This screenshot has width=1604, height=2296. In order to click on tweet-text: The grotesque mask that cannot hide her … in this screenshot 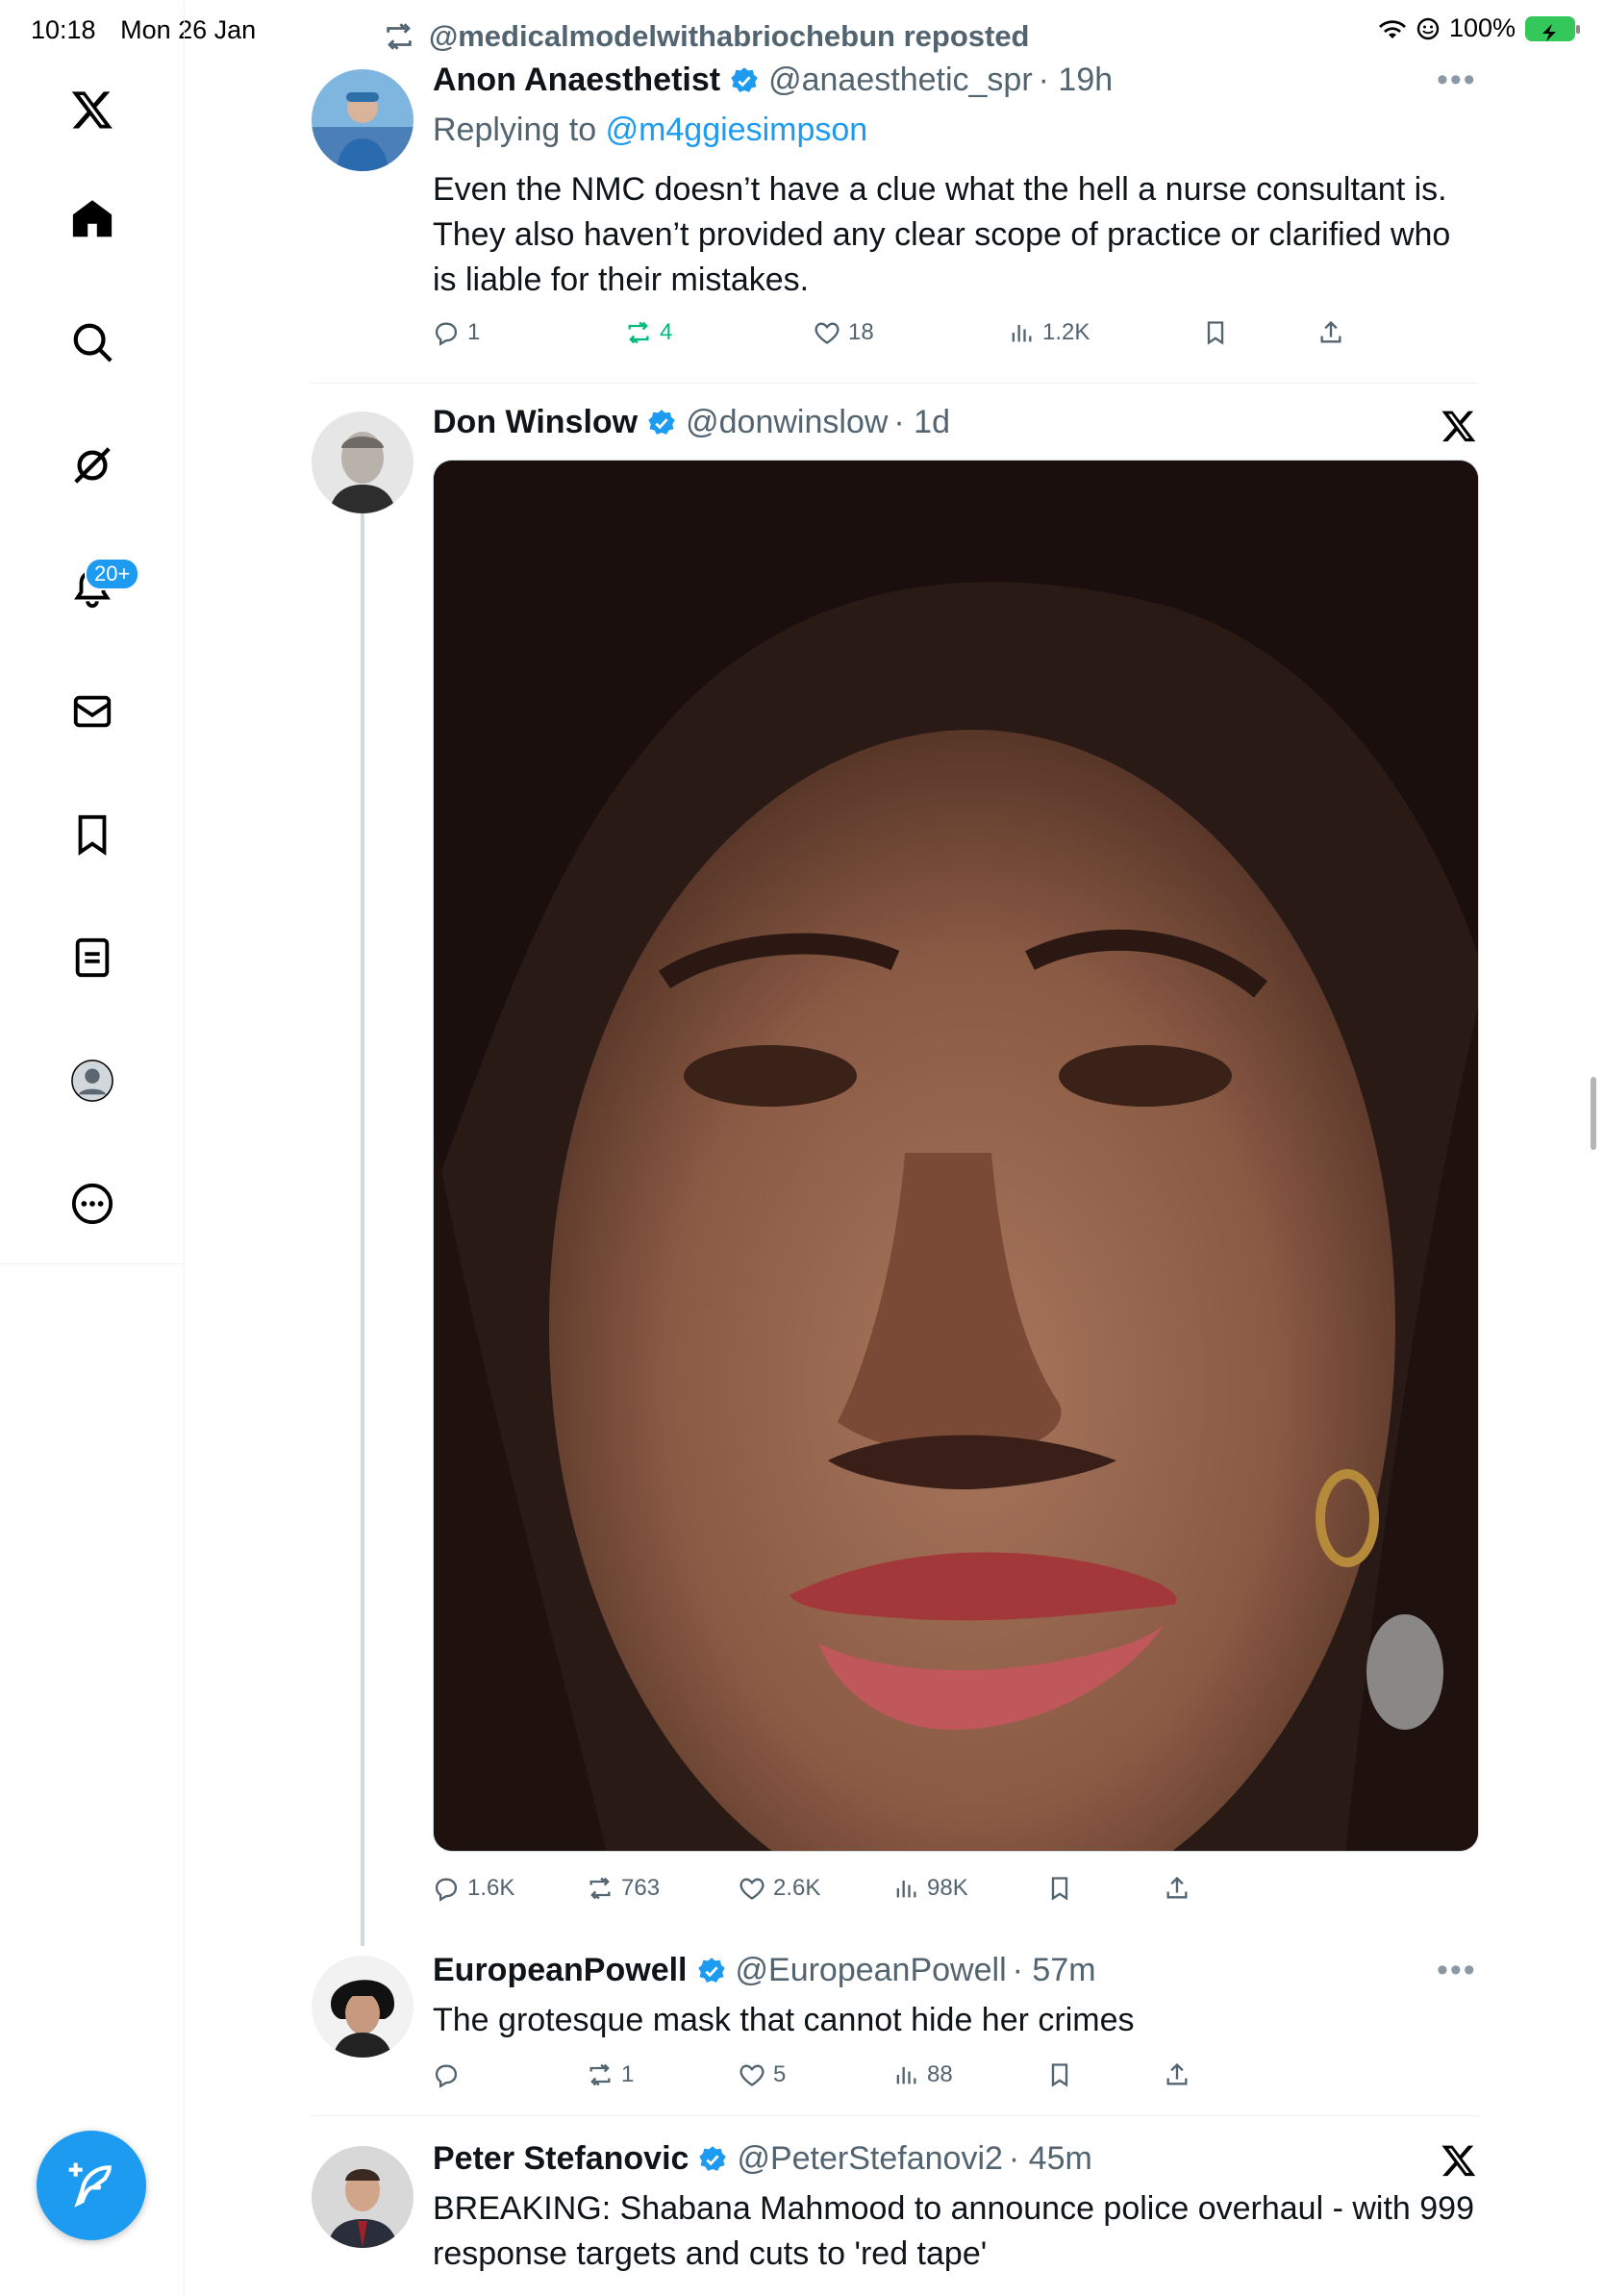, I will do `click(962, 2020)`.